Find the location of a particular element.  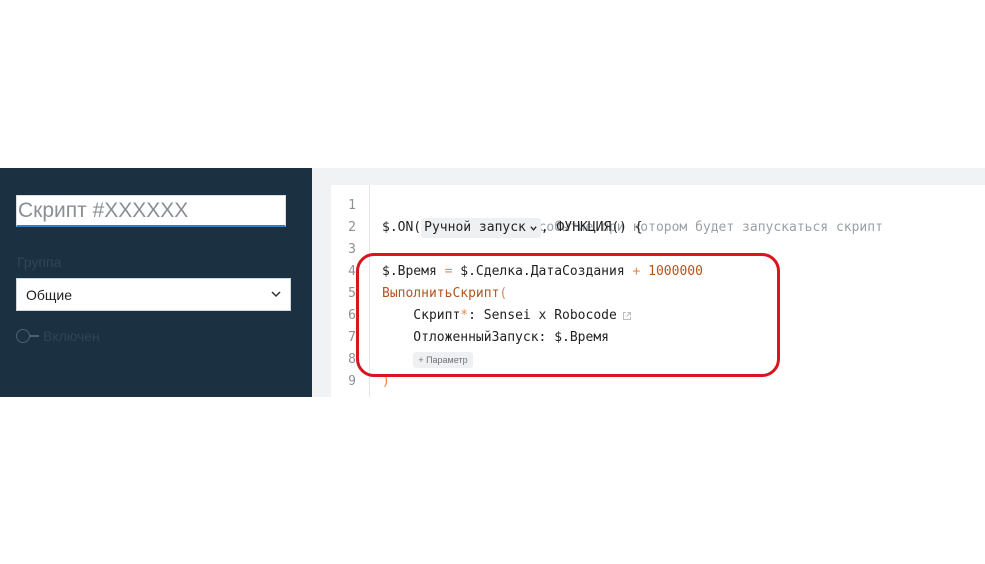

number-literal: 1000000 is located at coordinates (675, 271).